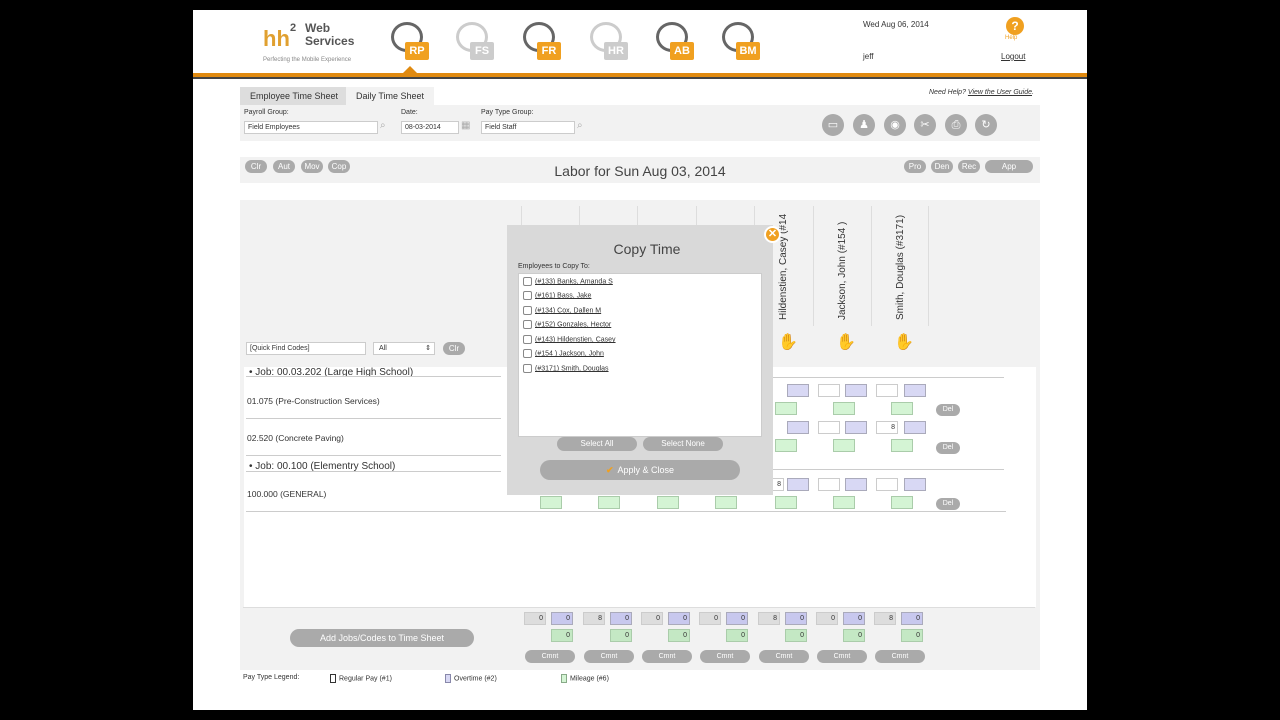 The image size is (1280, 720). What do you see at coordinates (1013, 56) in the screenshot?
I see `logout-link: Logout` at bounding box center [1013, 56].